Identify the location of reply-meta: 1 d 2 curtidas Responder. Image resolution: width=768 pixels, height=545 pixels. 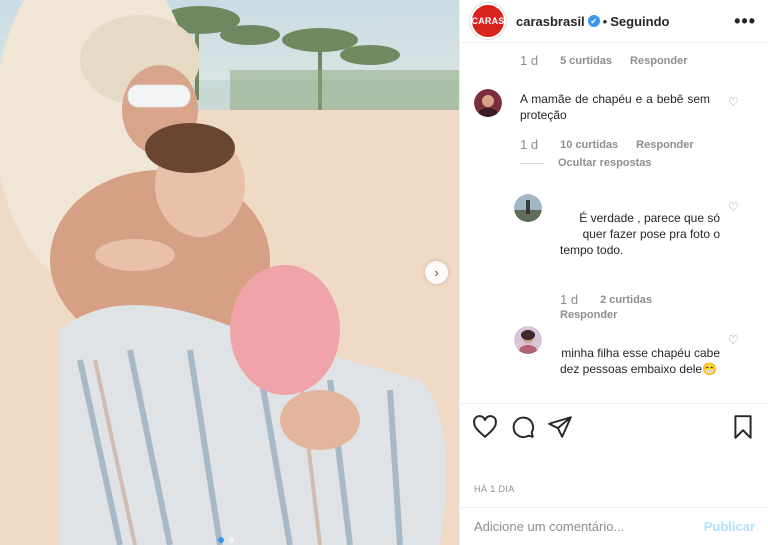
(640, 306).